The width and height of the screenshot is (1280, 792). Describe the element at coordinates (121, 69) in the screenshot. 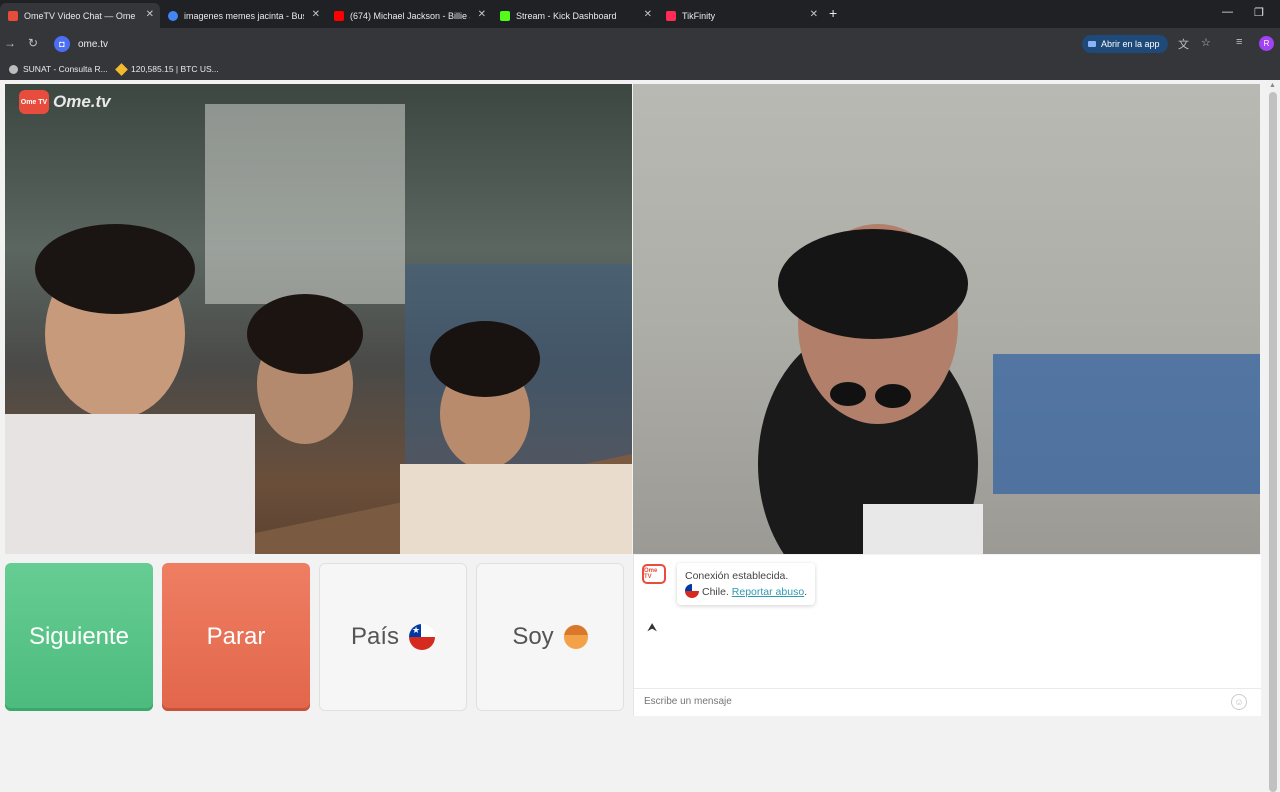

I see `binance-icon` at that location.